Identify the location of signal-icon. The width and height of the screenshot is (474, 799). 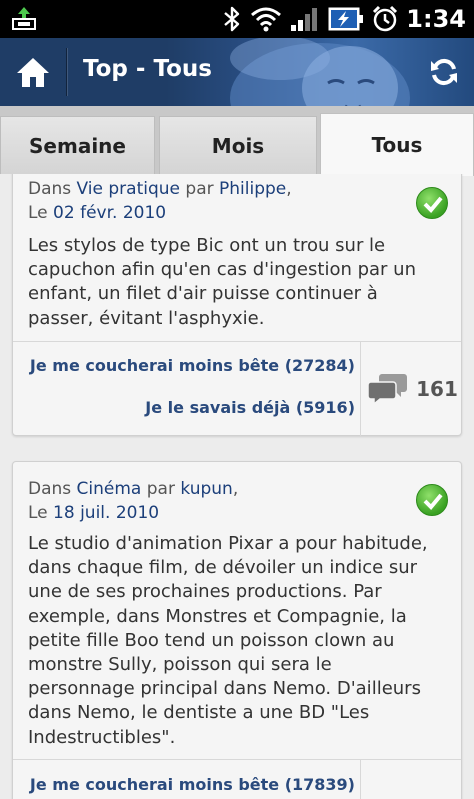
(304, 19).